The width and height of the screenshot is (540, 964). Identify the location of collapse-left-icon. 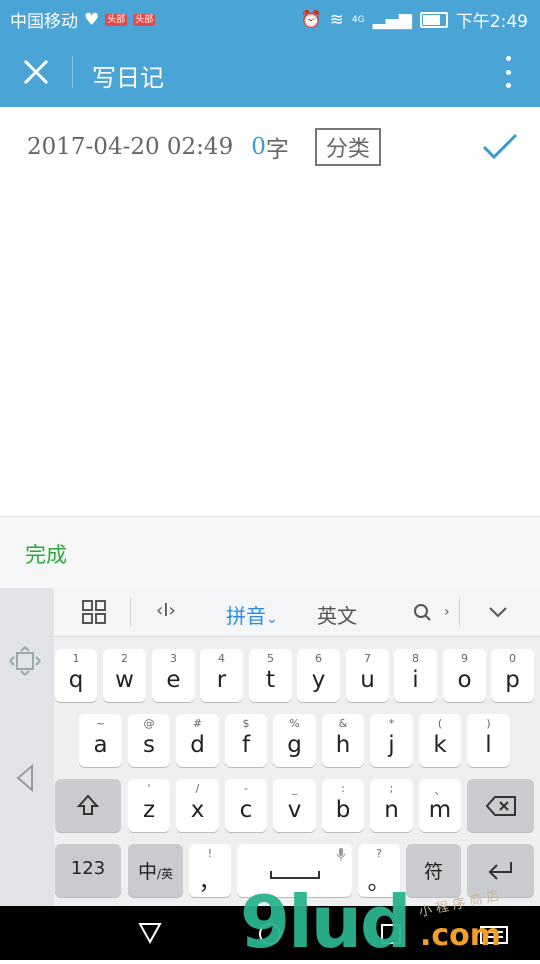
(25, 778).